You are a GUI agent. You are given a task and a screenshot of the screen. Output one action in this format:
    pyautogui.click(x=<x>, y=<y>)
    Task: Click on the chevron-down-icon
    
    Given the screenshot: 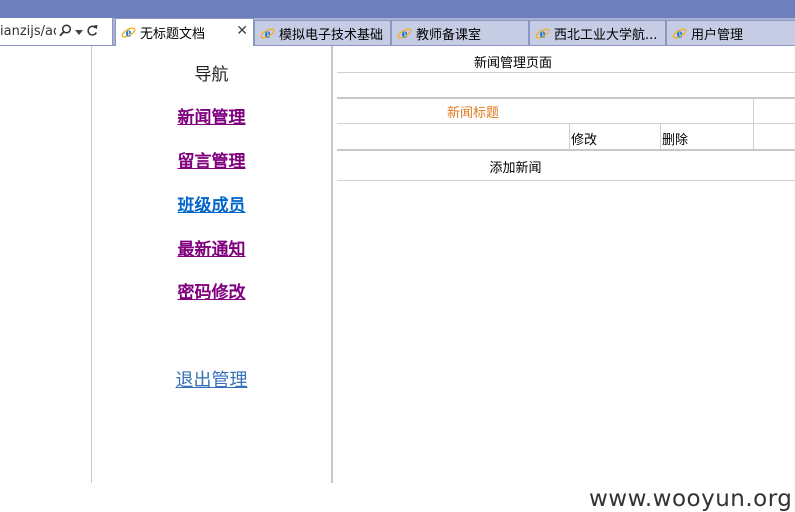 What is the action you would take?
    pyautogui.click(x=79, y=32)
    